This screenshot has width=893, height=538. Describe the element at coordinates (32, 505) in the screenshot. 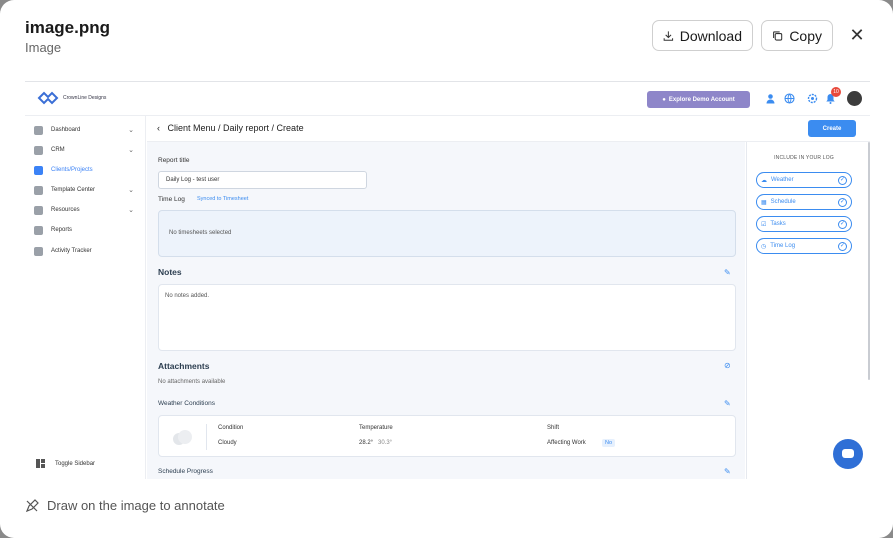

I see `annotate-icon` at that location.